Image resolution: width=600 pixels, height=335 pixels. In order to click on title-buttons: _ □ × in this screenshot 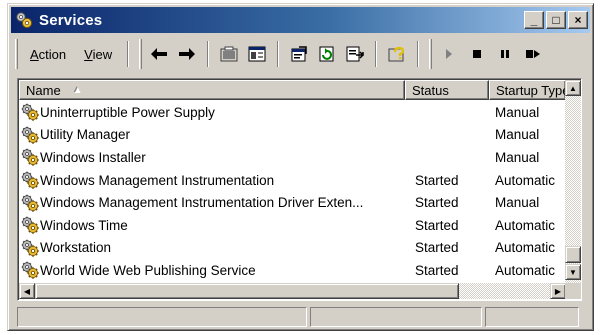, I will do `click(555, 20)`.